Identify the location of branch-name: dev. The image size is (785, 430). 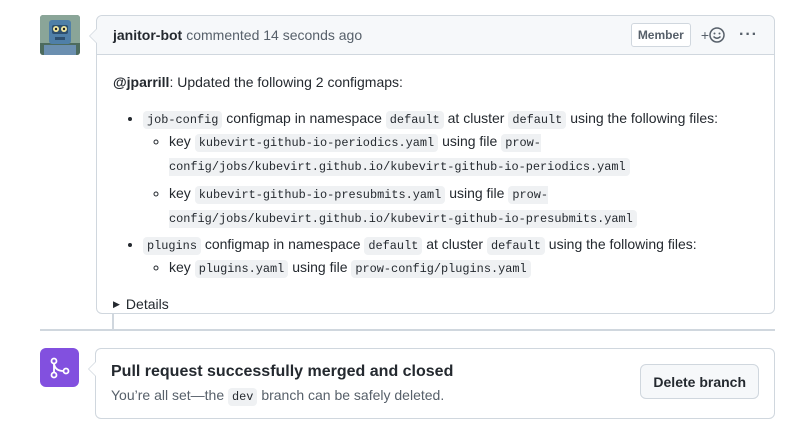
(243, 397).